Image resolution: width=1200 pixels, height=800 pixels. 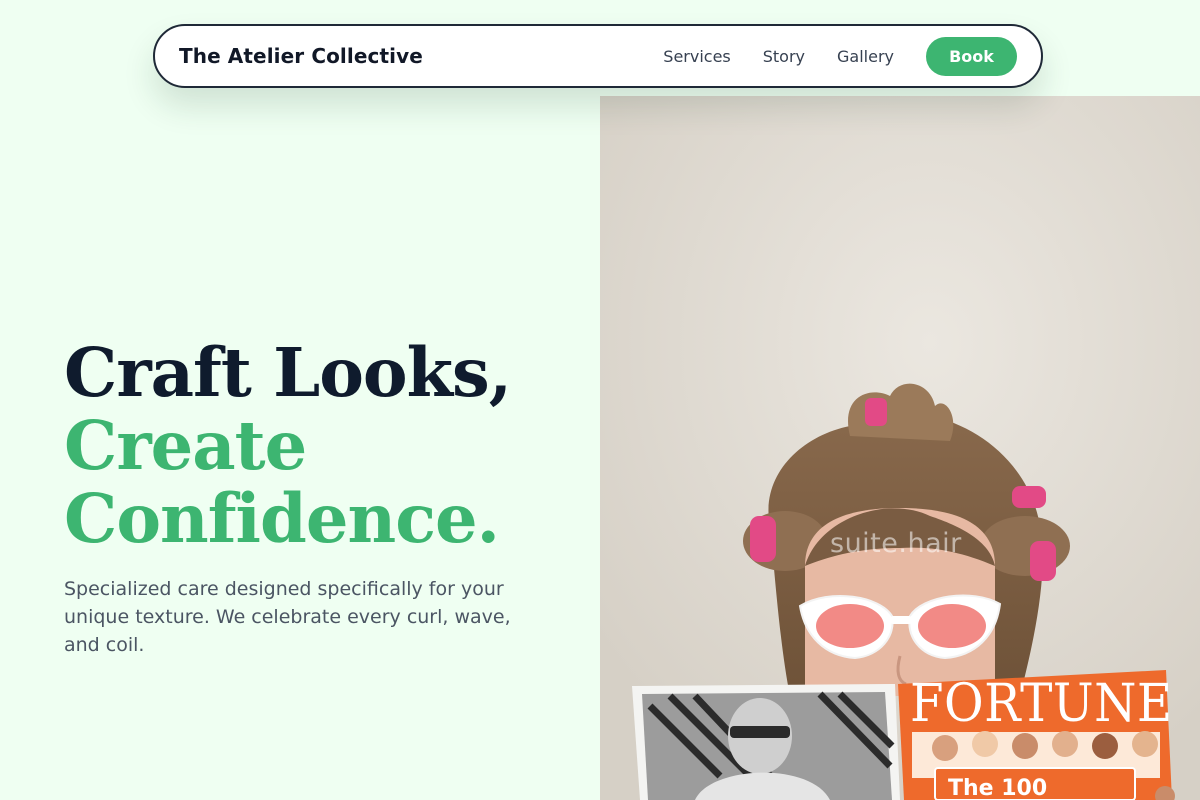 I want to click on brand-logo-text: The Atelier Collective, so click(x=301, y=56).